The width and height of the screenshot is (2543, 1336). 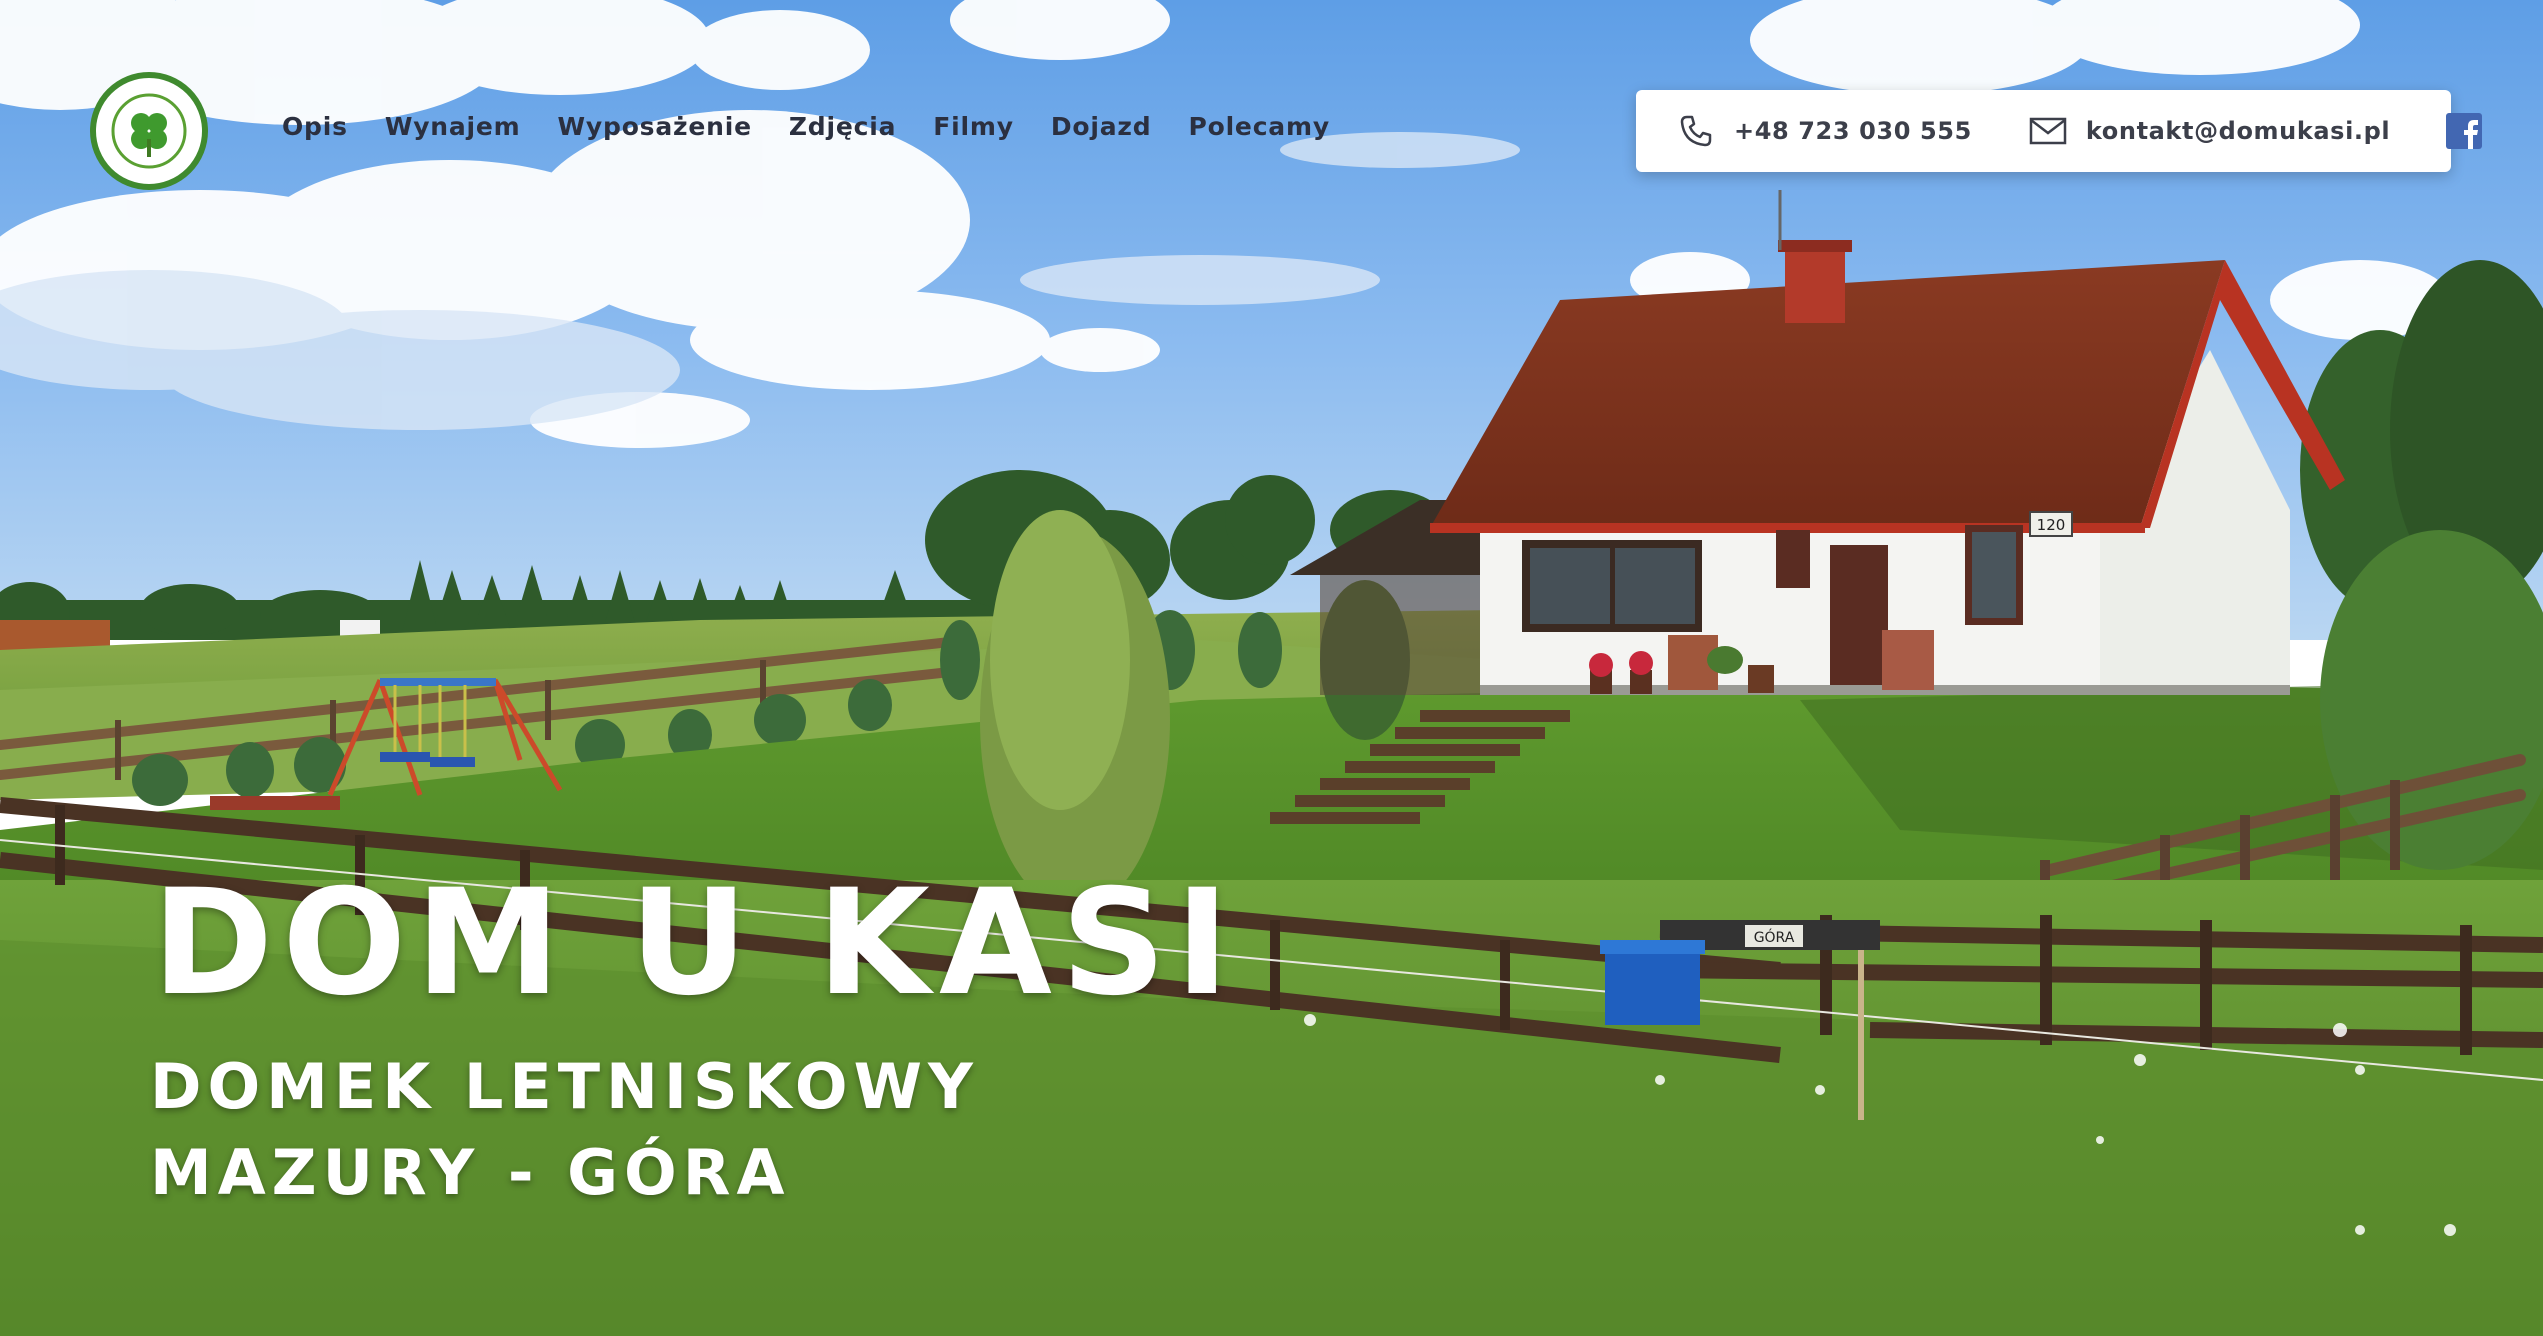 What do you see at coordinates (564, 1086) in the screenshot?
I see `hero-subtitle-line1: DOMEK LETNISKOWY` at bounding box center [564, 1086].